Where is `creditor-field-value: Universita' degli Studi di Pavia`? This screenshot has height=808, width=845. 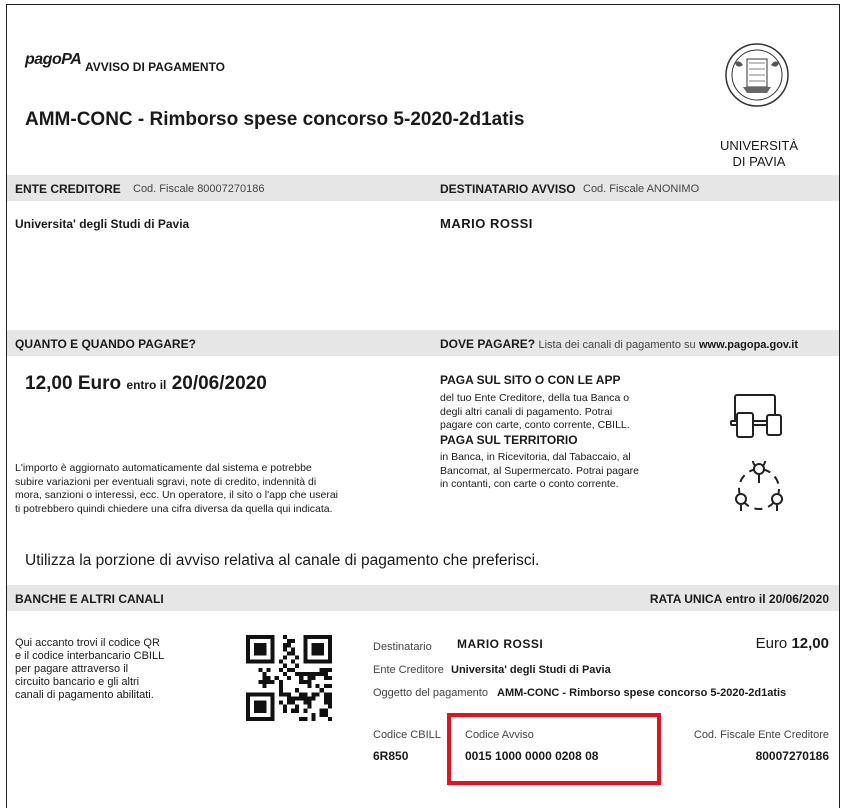
creditor-field-value: Universita' degli Studi di Pavia is located at coordinates (531, 670).